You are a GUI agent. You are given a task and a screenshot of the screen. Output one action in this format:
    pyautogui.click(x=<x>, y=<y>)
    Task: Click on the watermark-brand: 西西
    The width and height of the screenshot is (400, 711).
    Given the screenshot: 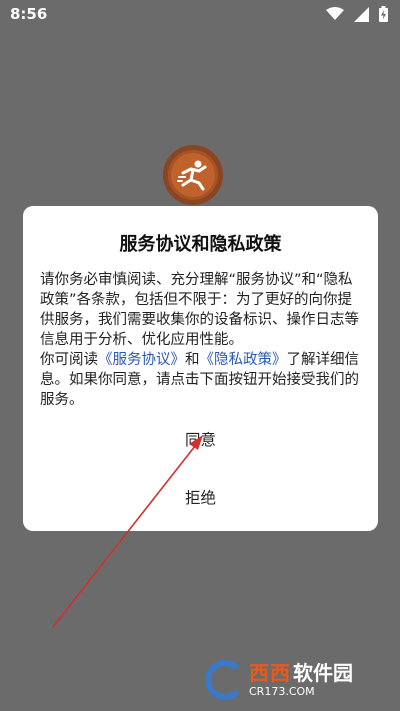 What is the action you would take?
    pyautogui.click(x=270, y=673)
    